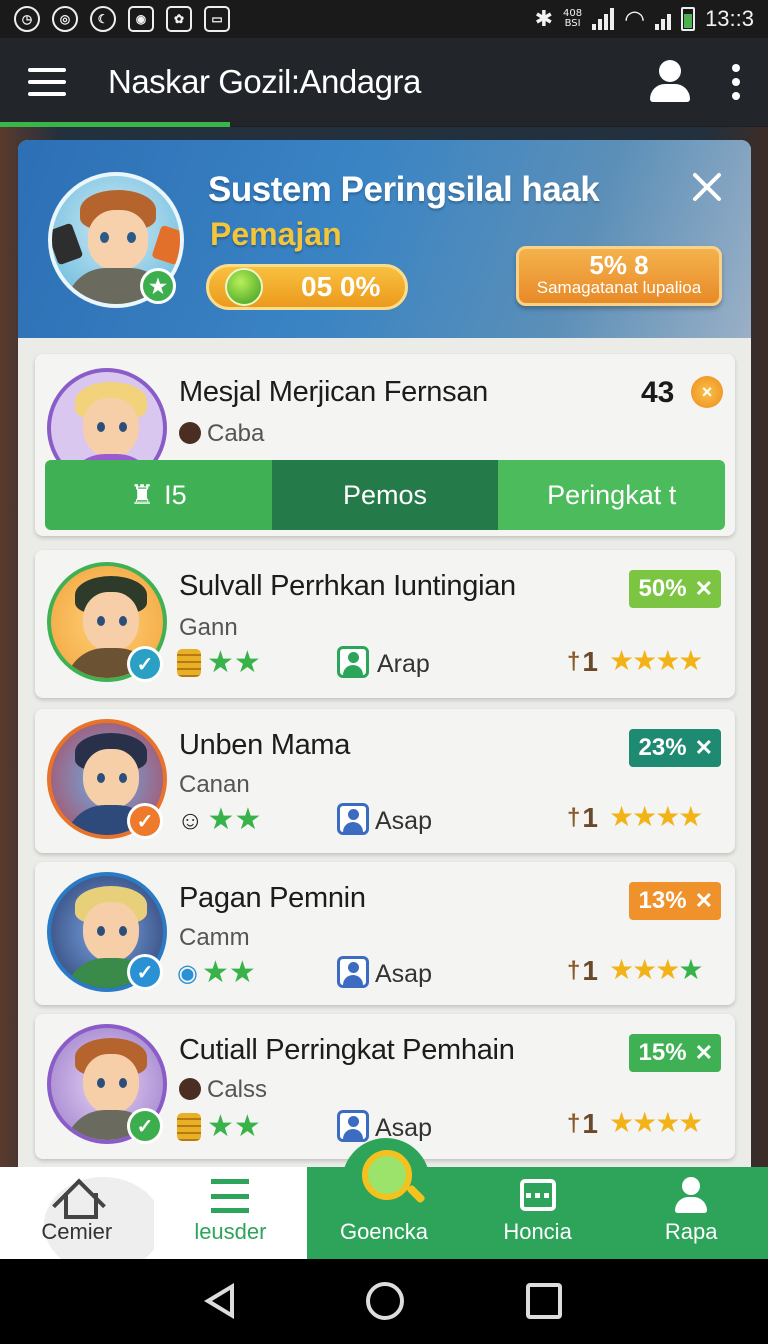 This screenshot has width=768, height=1344. I want to click on percent-tag: 50% ✕, so click(674, 589).